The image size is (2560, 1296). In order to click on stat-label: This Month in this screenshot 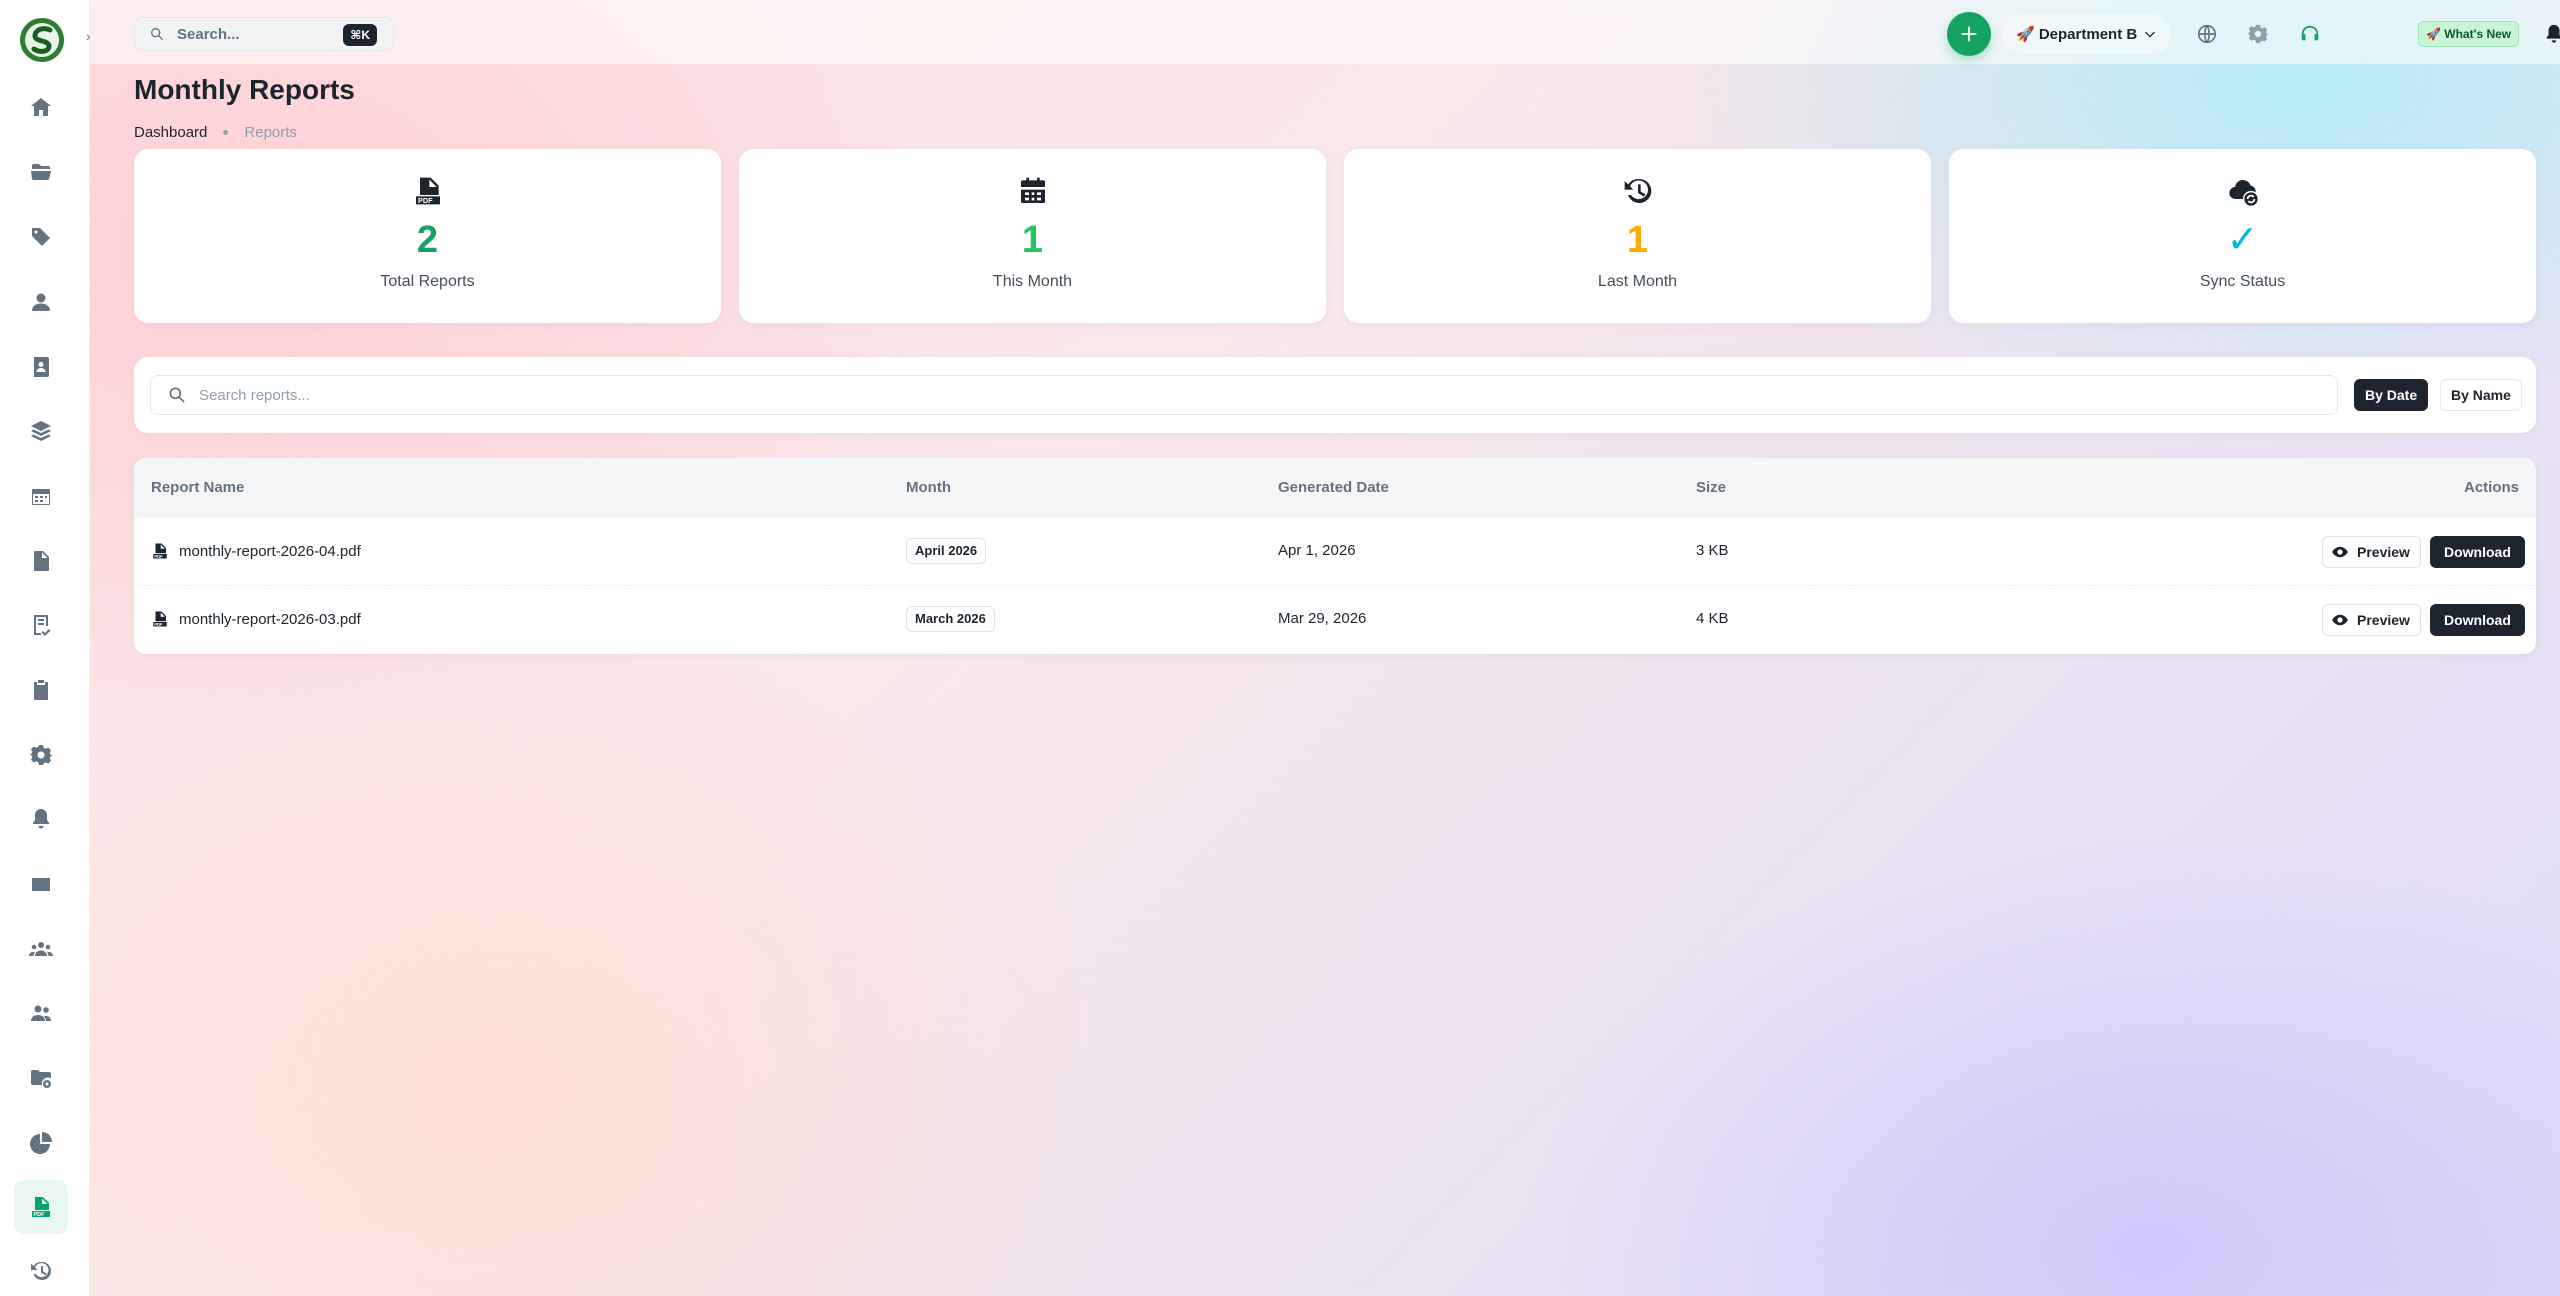, I will do `click(1032, 281)`.